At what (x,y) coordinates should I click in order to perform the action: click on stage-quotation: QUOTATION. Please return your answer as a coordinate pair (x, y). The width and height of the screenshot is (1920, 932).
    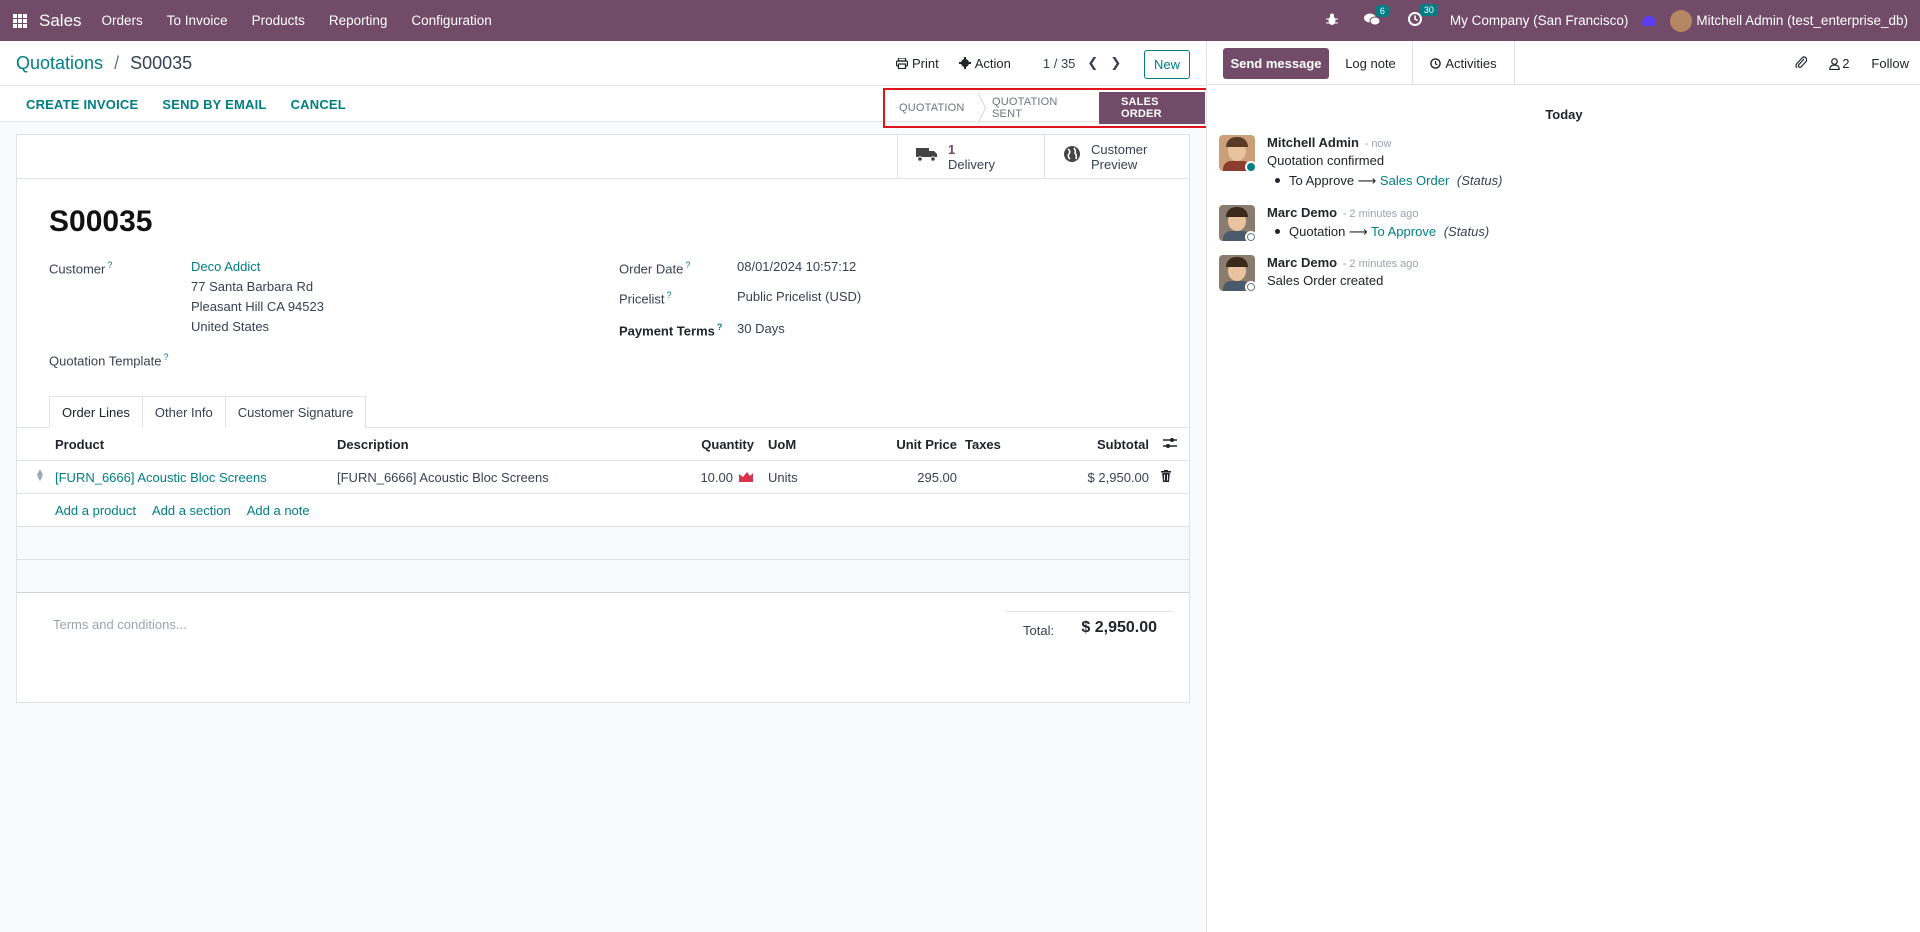
    Looking at the image, I should click on (935, 108).